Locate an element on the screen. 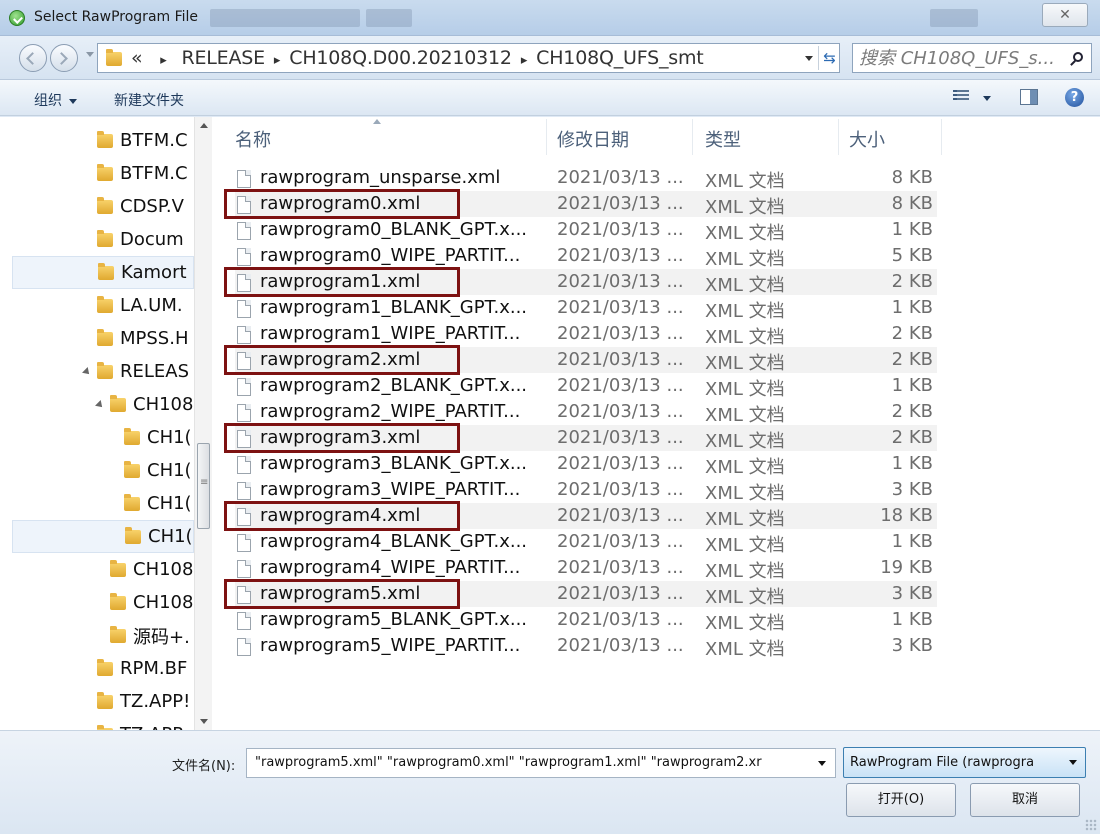  nav-tree-item: Docum is located at coordinates (145, 239).